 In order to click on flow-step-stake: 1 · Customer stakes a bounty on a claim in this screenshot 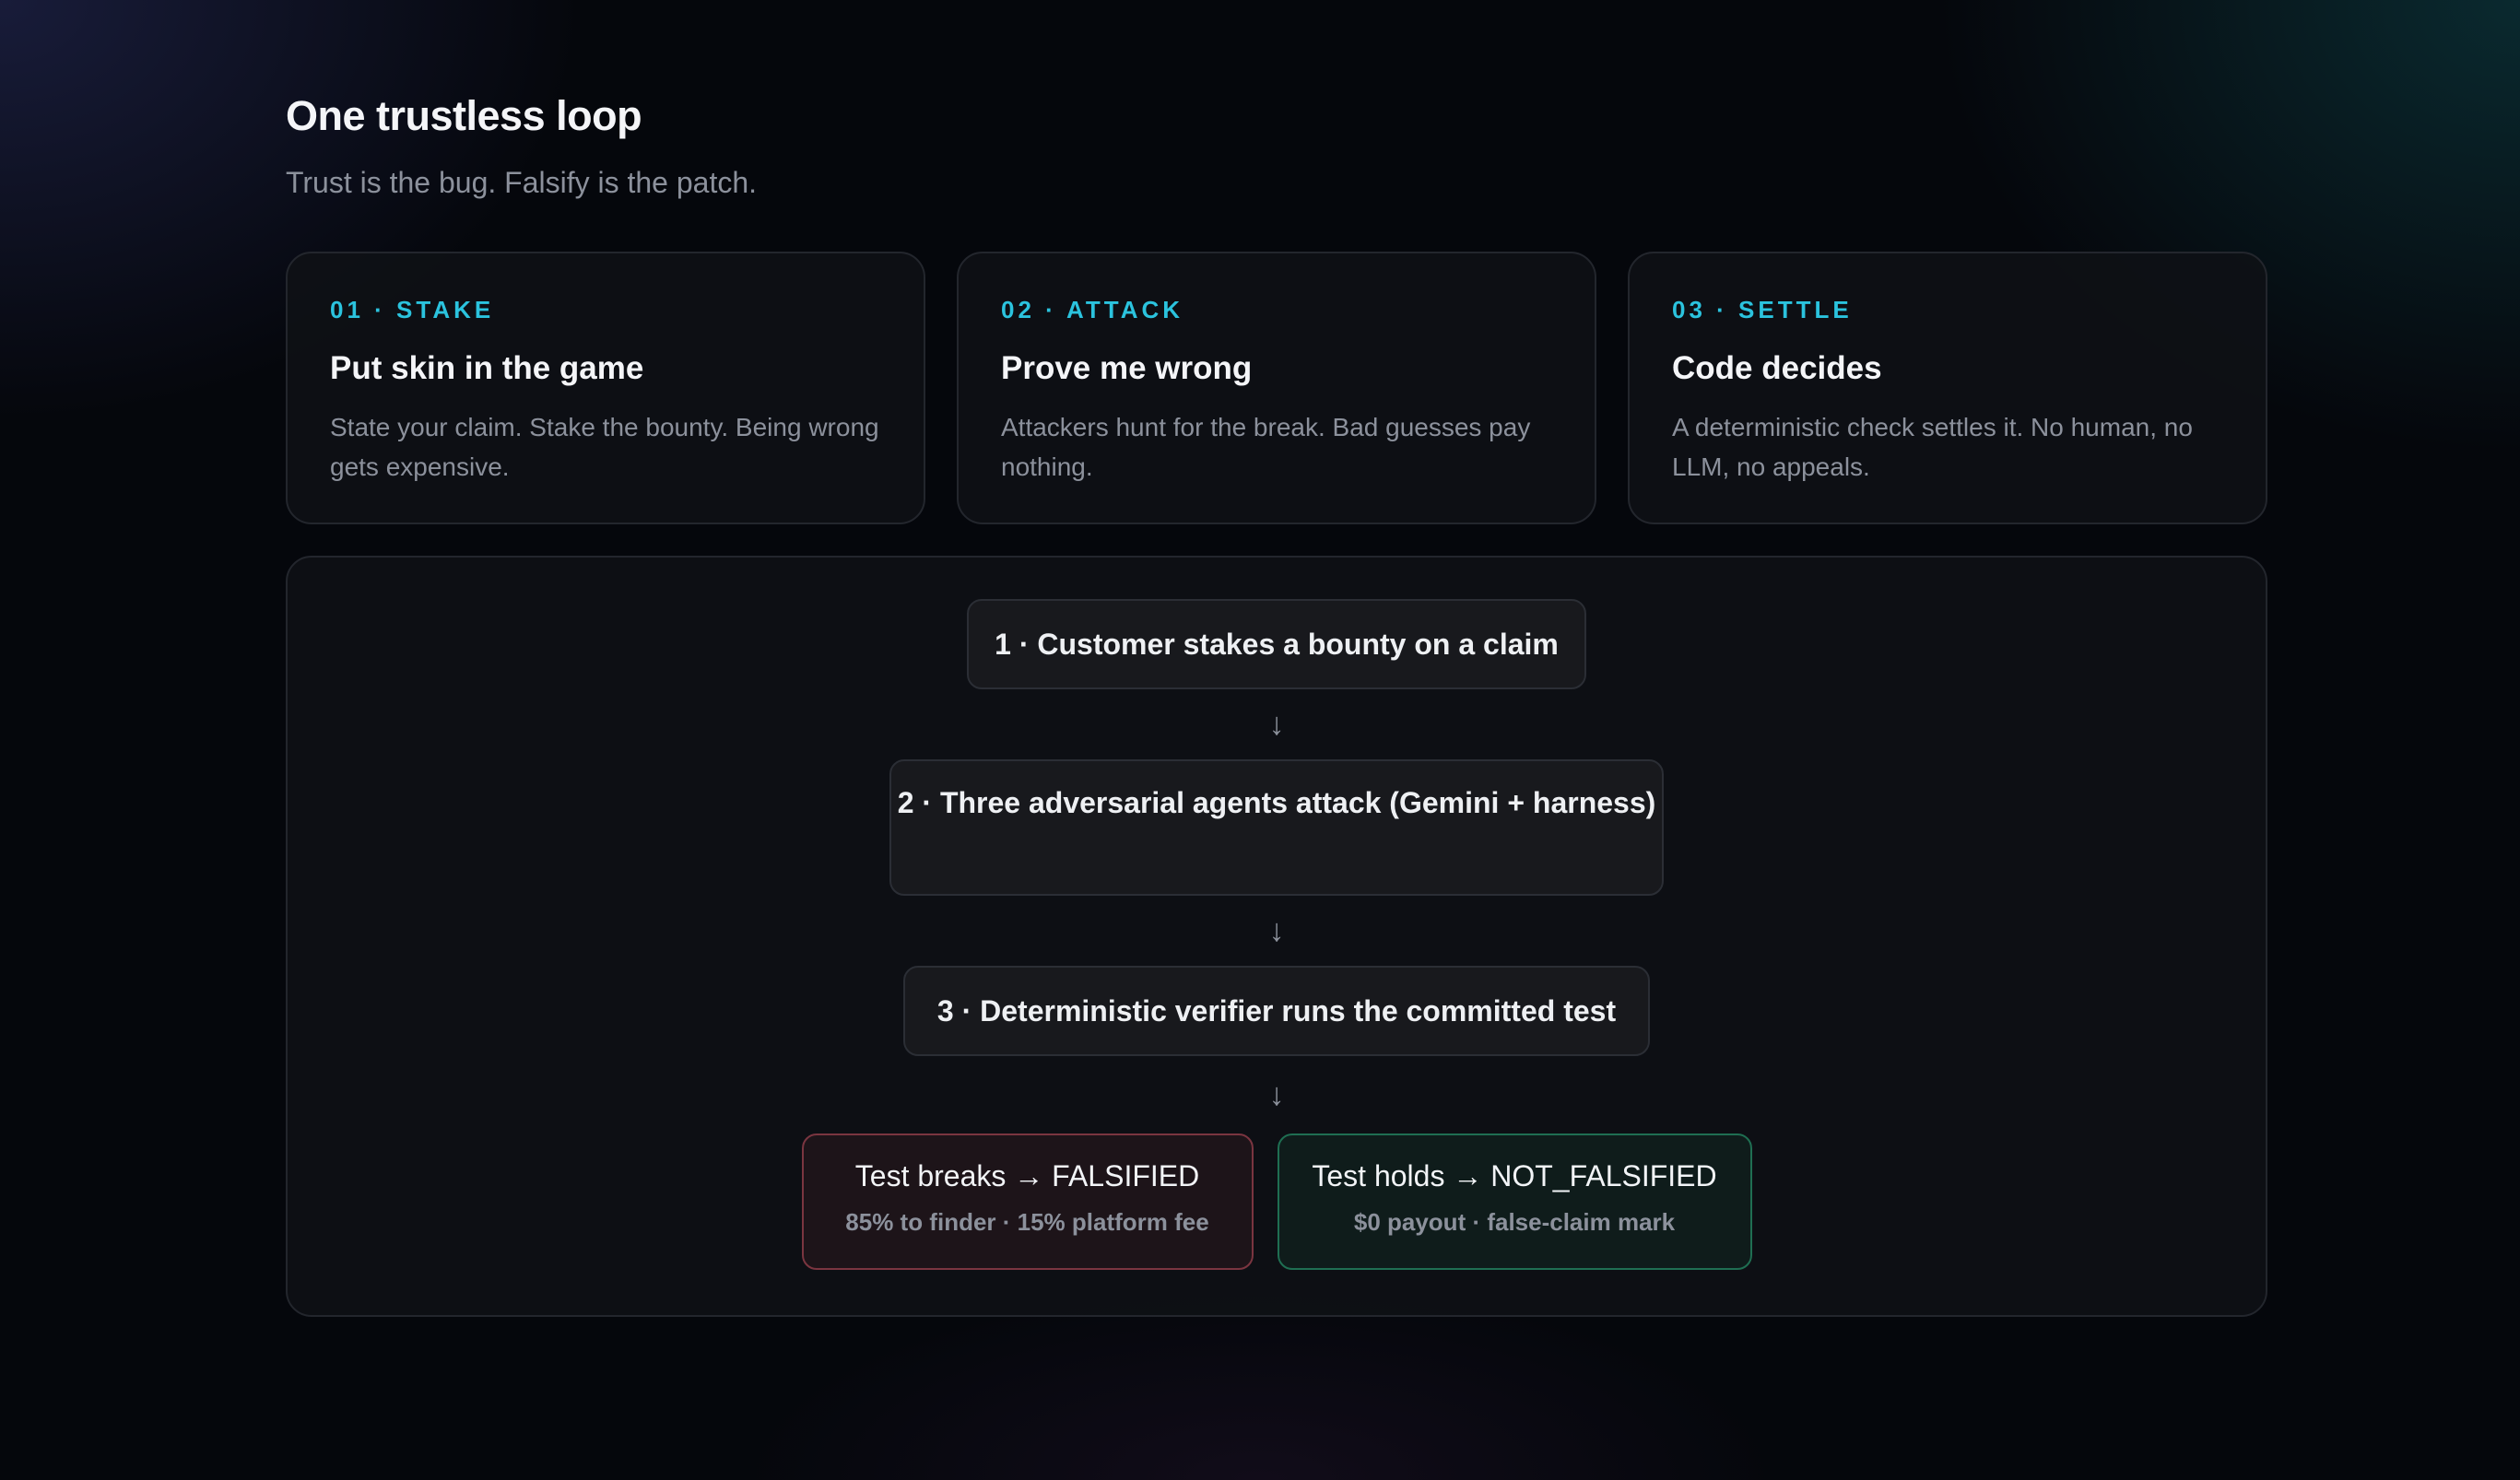, I will do `click(1276, 644)`.